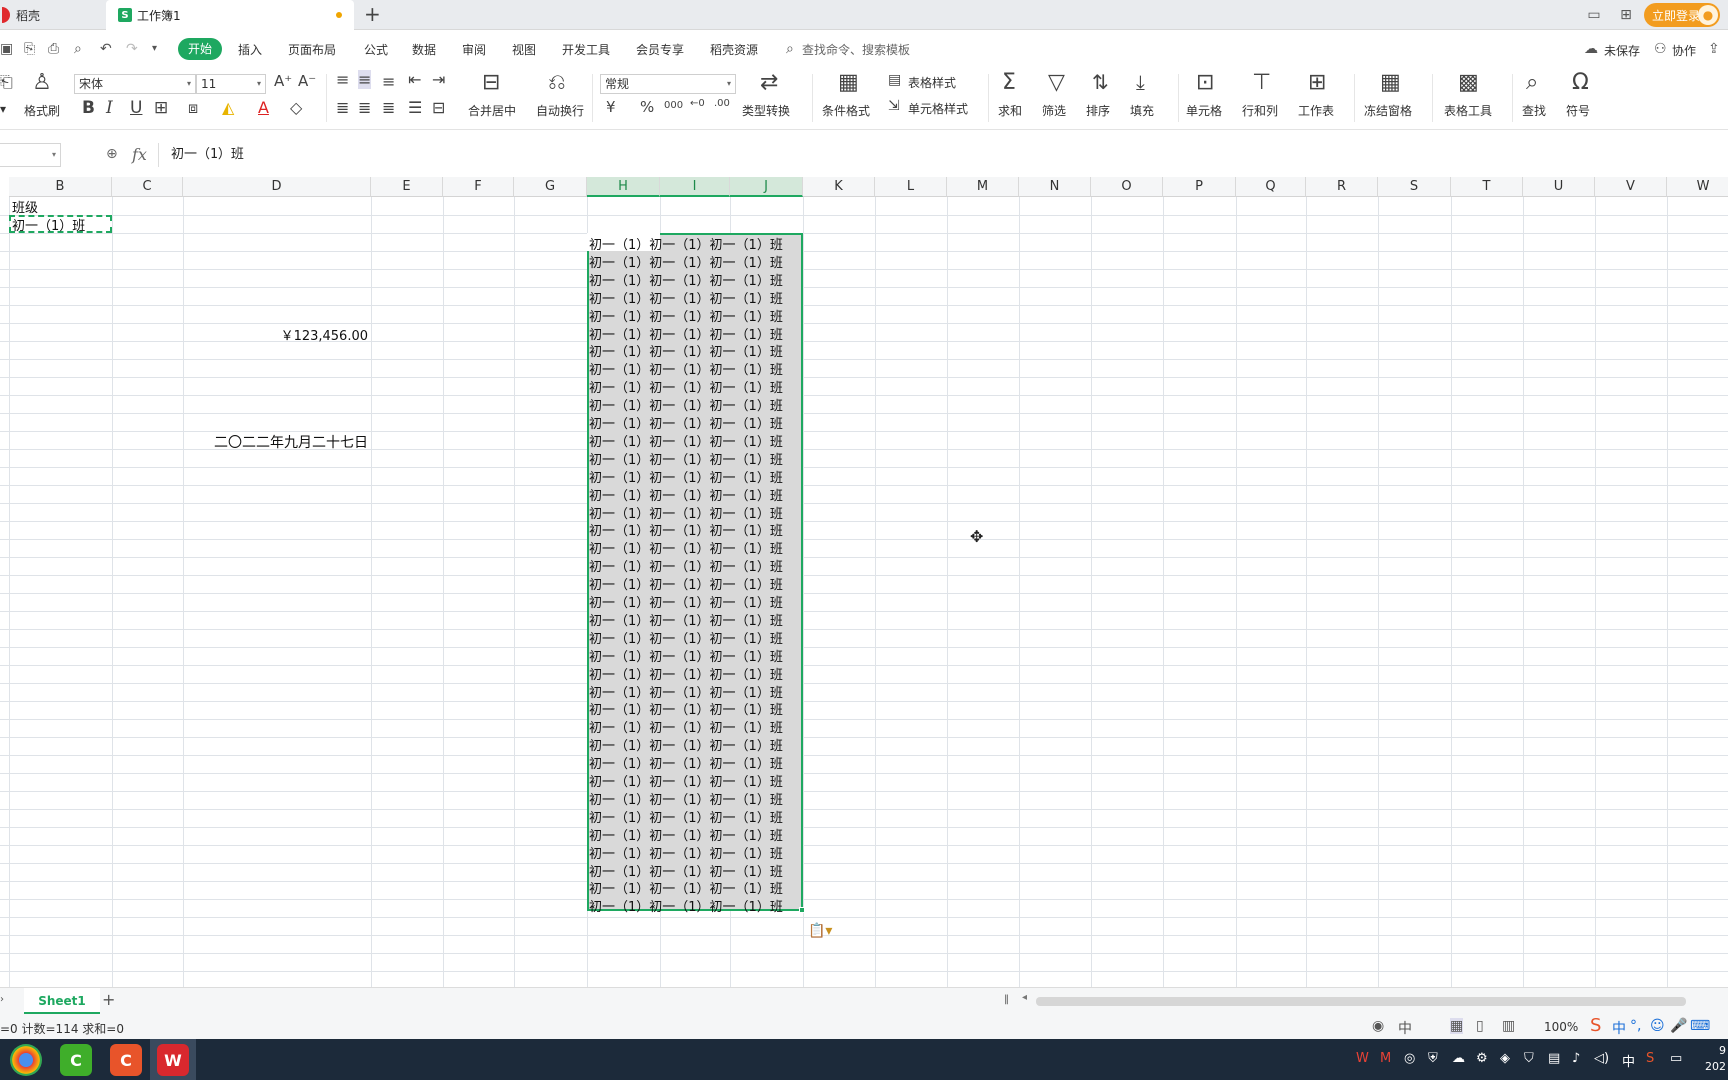 This screenshot has width=1728, height=1080. What do you see at coordinates (697, 103) in the screenshot?
I see `increase-decimal-icon: ←0` at bounding box center [697, 103].